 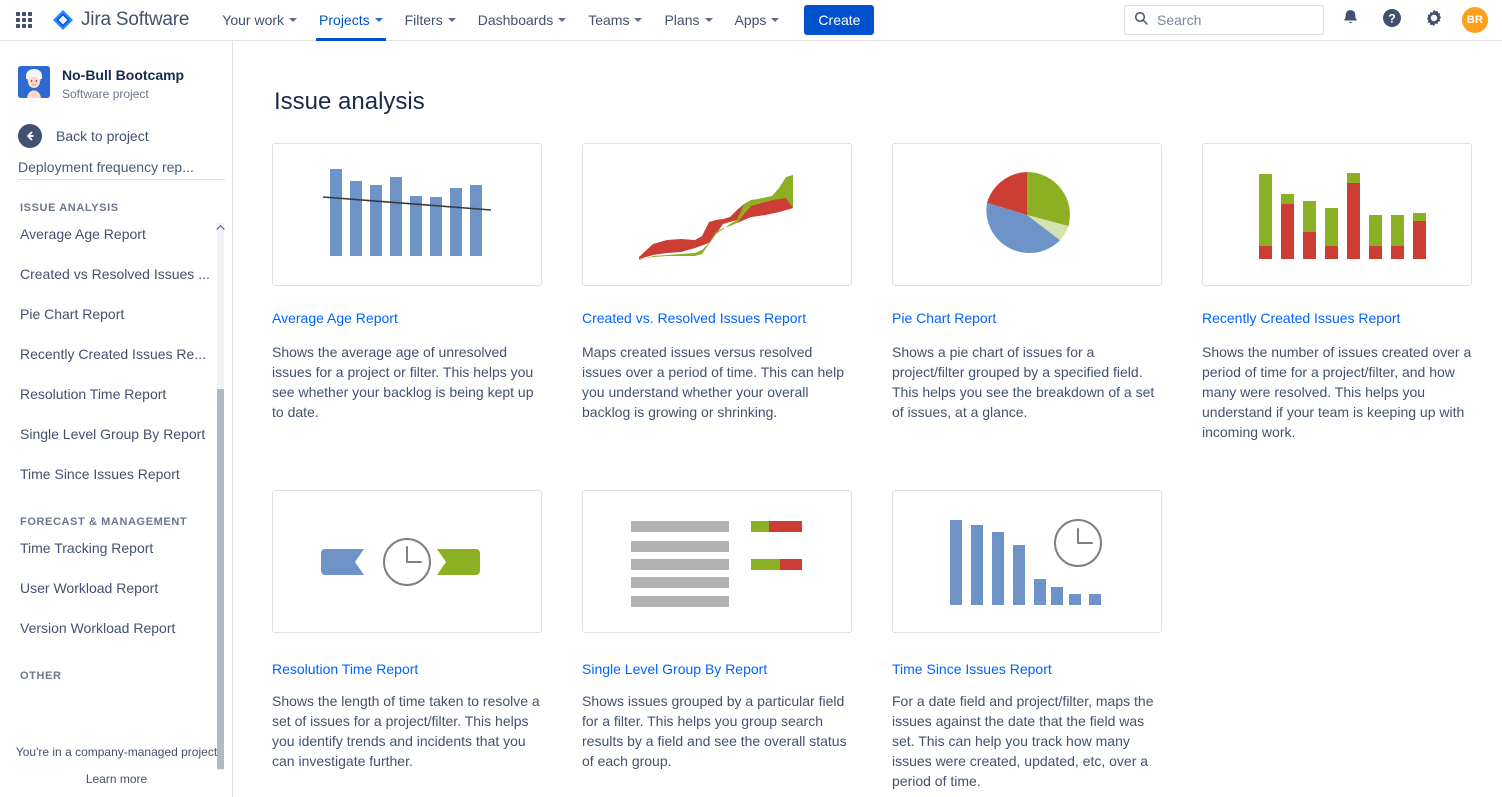 I want to click on settings-button, so click(x=1434, y=20).